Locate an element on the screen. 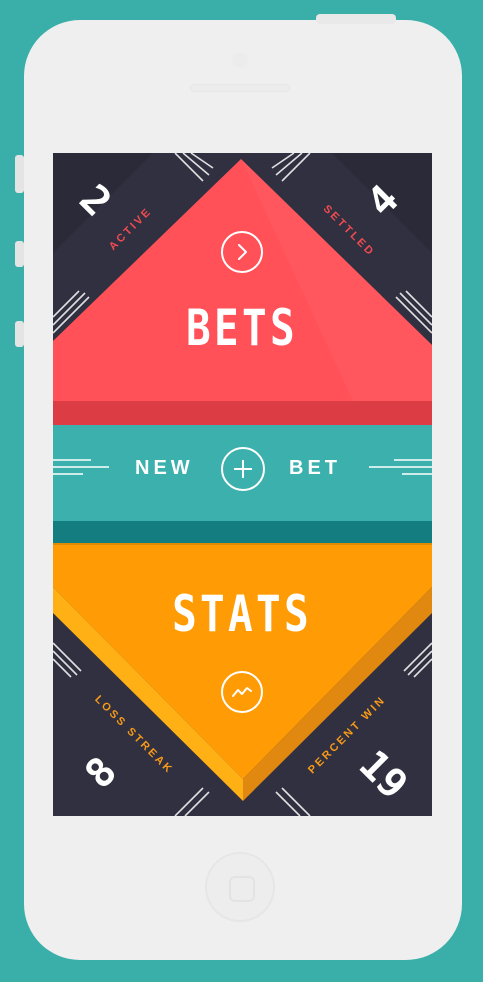  speaker-grille is located at coordinates (240, 88).